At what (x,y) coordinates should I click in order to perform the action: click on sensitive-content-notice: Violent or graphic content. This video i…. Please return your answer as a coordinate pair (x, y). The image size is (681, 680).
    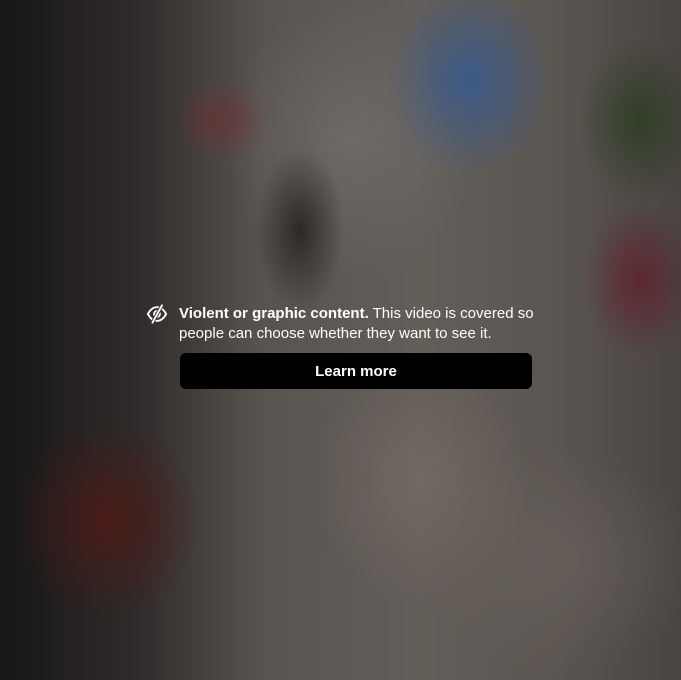
    Looking at the image, I should click on (341, 346).